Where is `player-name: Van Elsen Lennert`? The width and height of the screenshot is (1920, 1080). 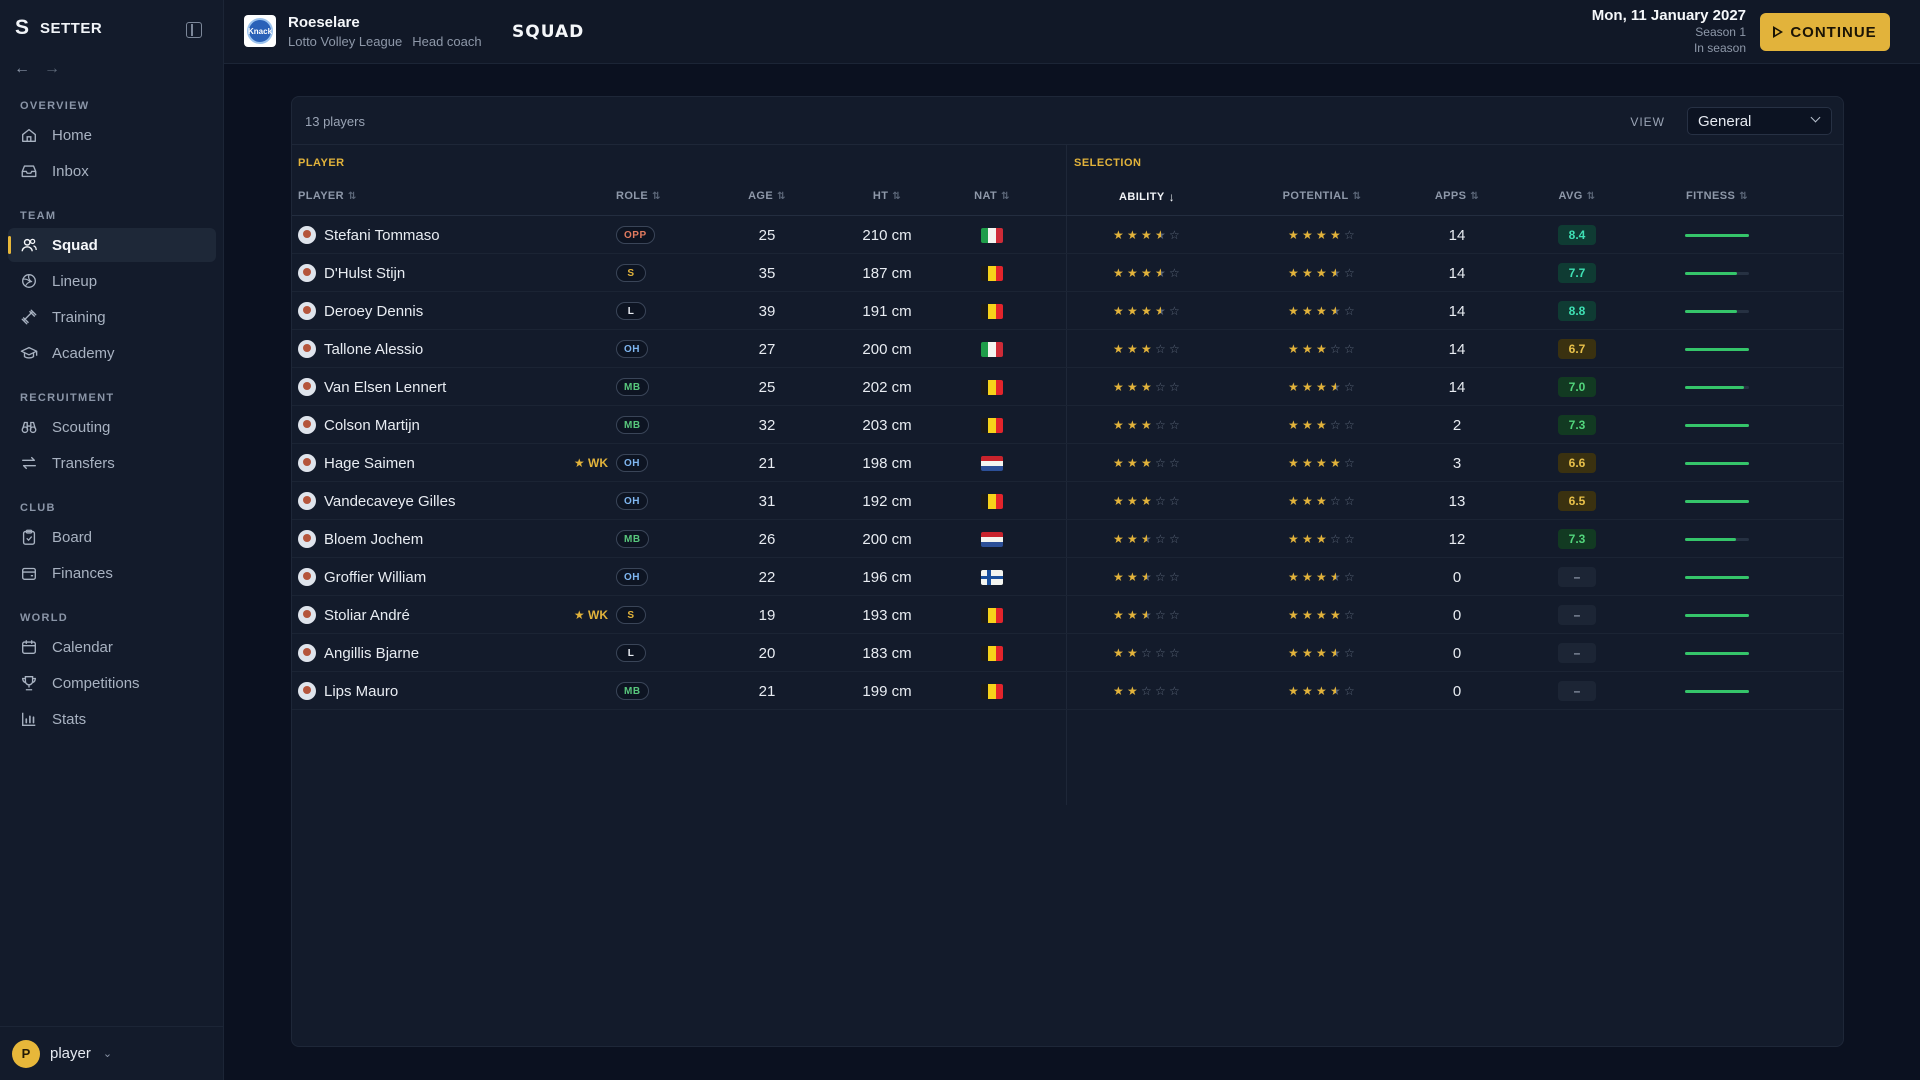
player-name: Van Elsen Lennert is located at coordinates (385, 387).